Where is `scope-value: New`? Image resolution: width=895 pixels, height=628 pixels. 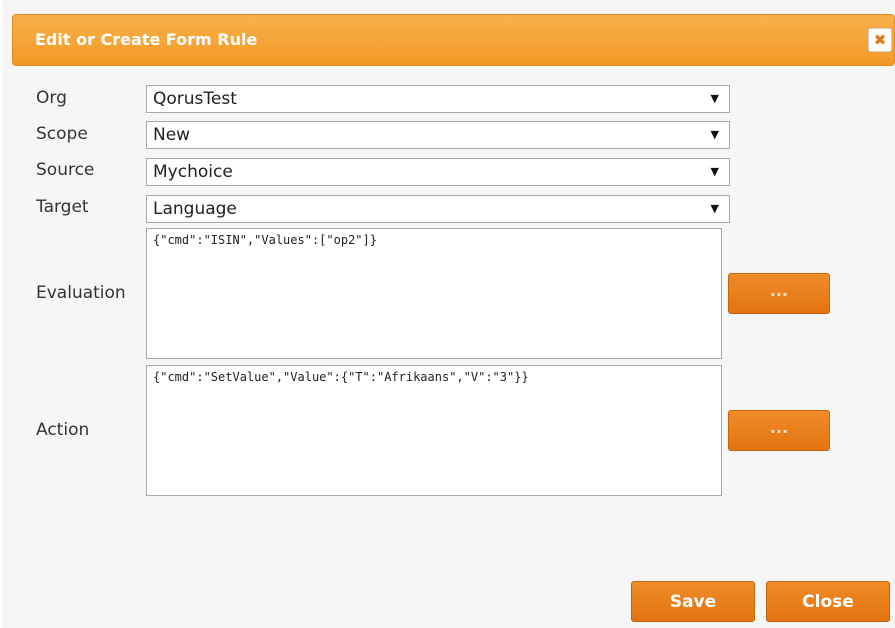 scope-value: New is located at coordinates (172, 135).